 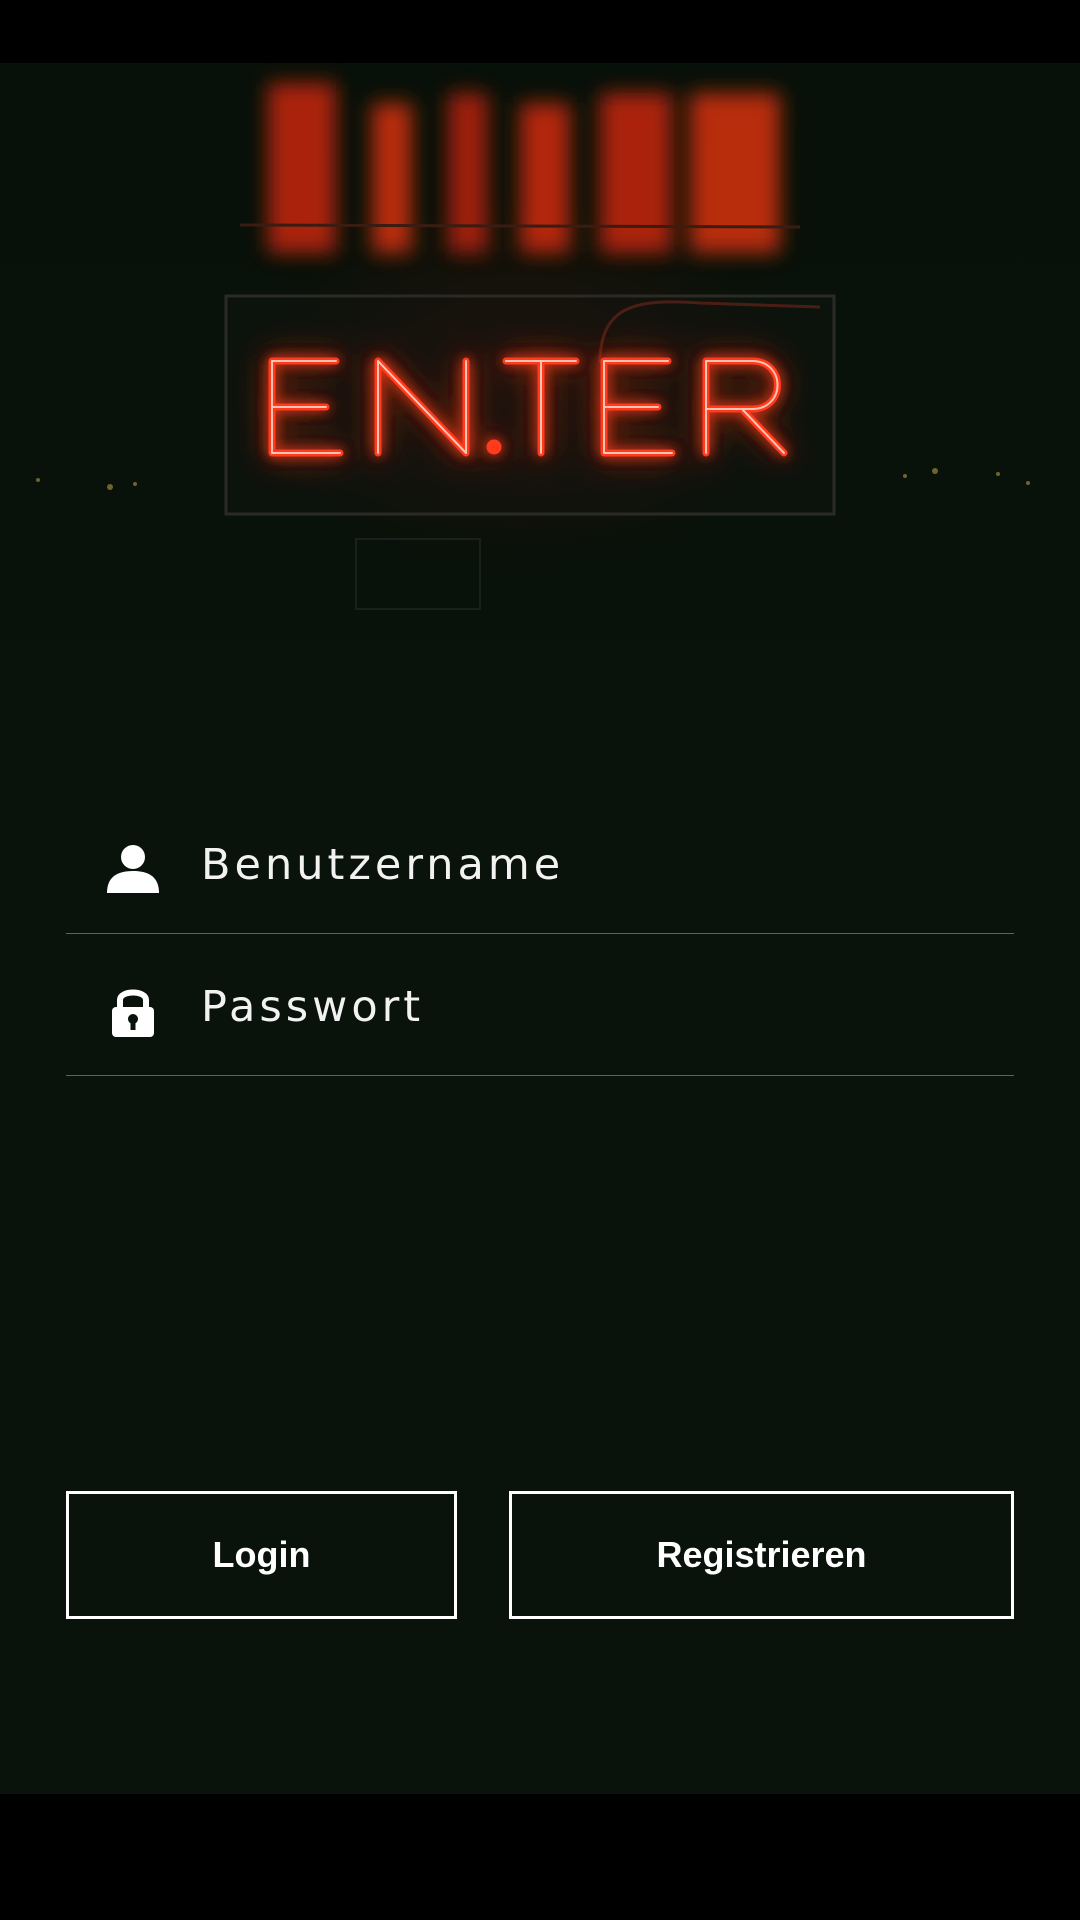 I want to click on password-input, so click(x=591, y=1007).